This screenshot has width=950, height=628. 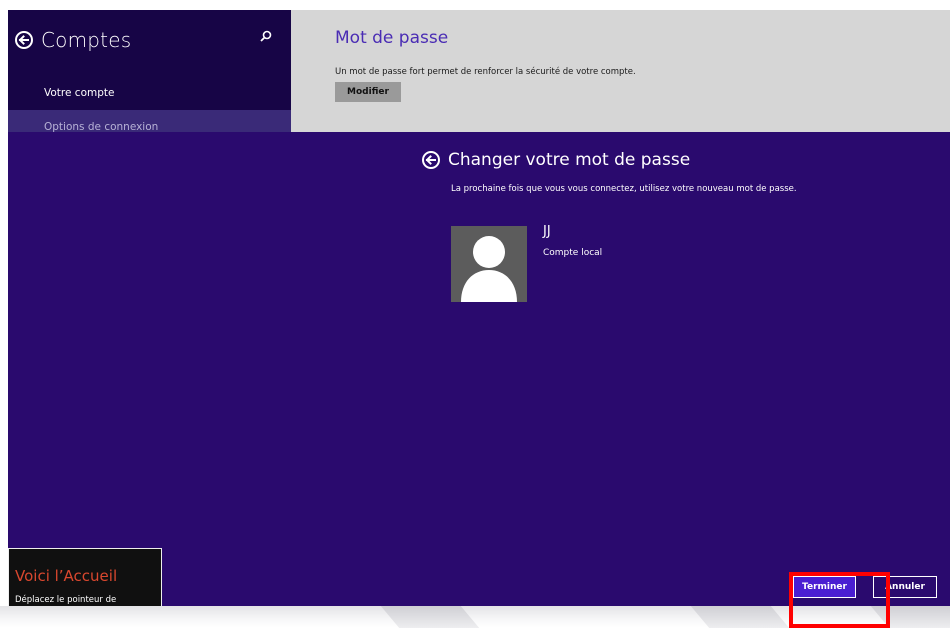 I want to click on start-tip: Voici l’Accueil Déplacez le pointeur de, so click(x=85, y=577).